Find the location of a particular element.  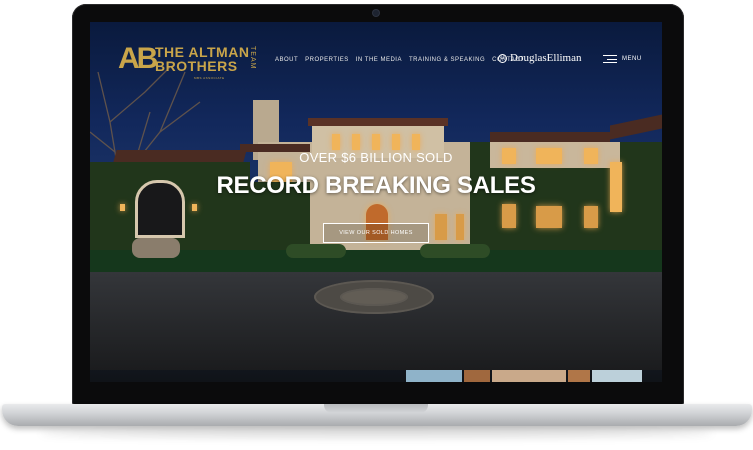

douglas-elliman-logo-icon: D is located at coordinates (502, 58).